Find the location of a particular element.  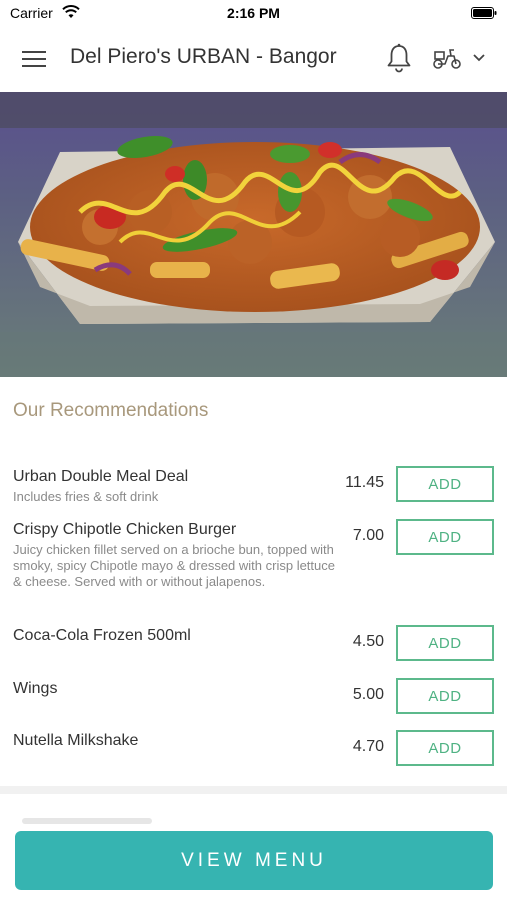

status-time: 2:16 PM is located at coordinates (253, 13).